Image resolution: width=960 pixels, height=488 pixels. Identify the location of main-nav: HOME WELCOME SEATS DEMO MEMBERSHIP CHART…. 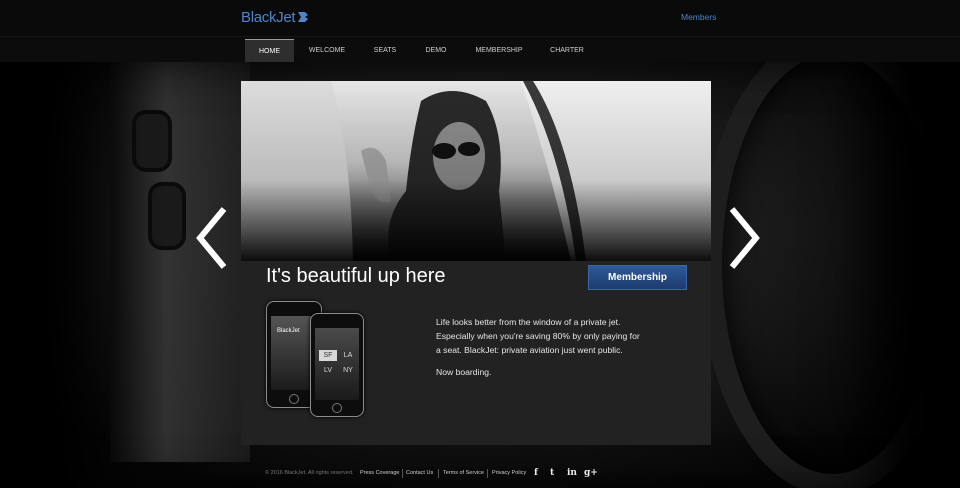
(480, 50).